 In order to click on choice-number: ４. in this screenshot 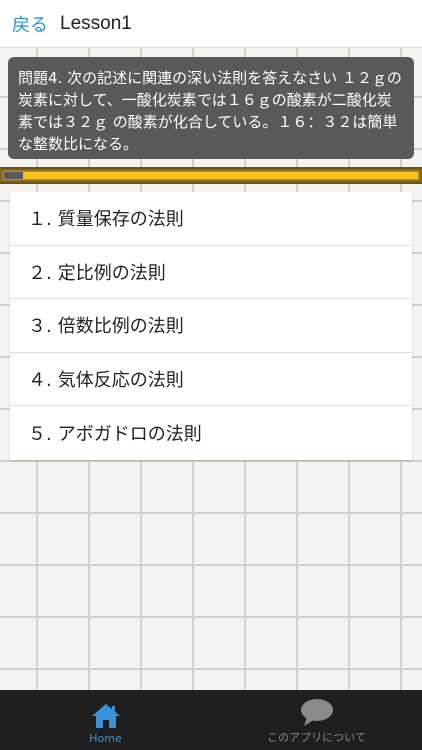, I will do `click(40, 381)`.